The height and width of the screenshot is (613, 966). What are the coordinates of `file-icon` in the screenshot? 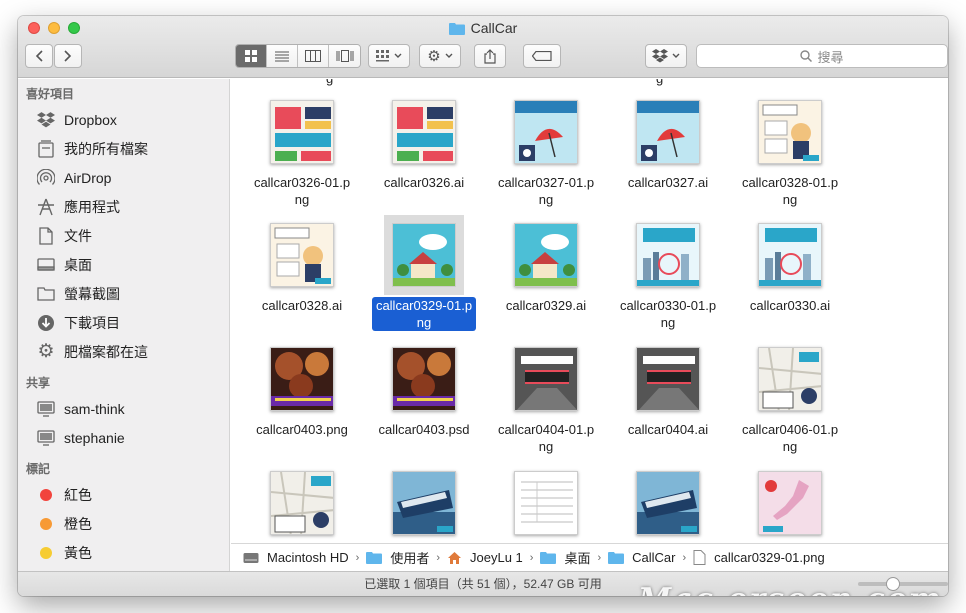 It's located at (701, 557).